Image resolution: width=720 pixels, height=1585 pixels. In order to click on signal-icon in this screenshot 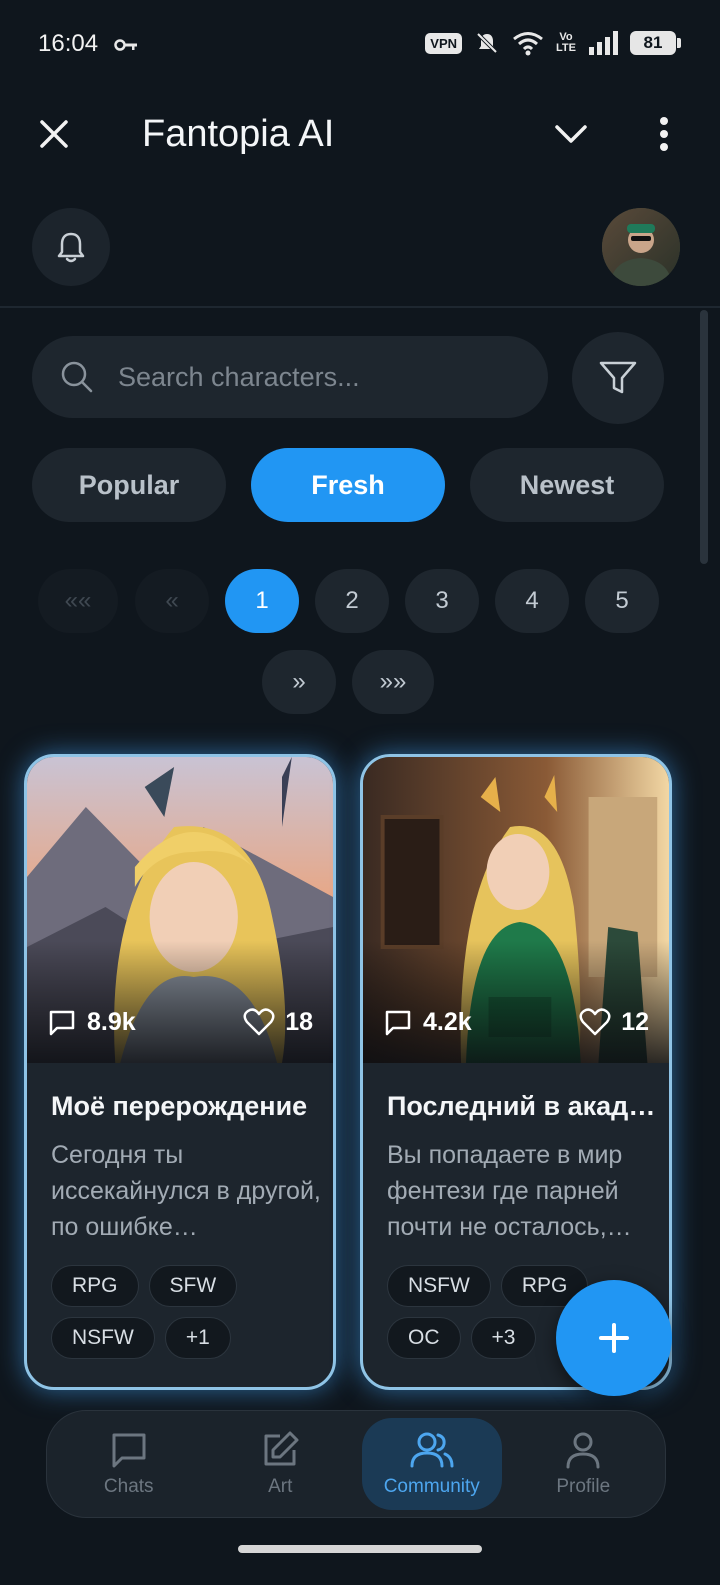, I will do `click(603, 43)`.